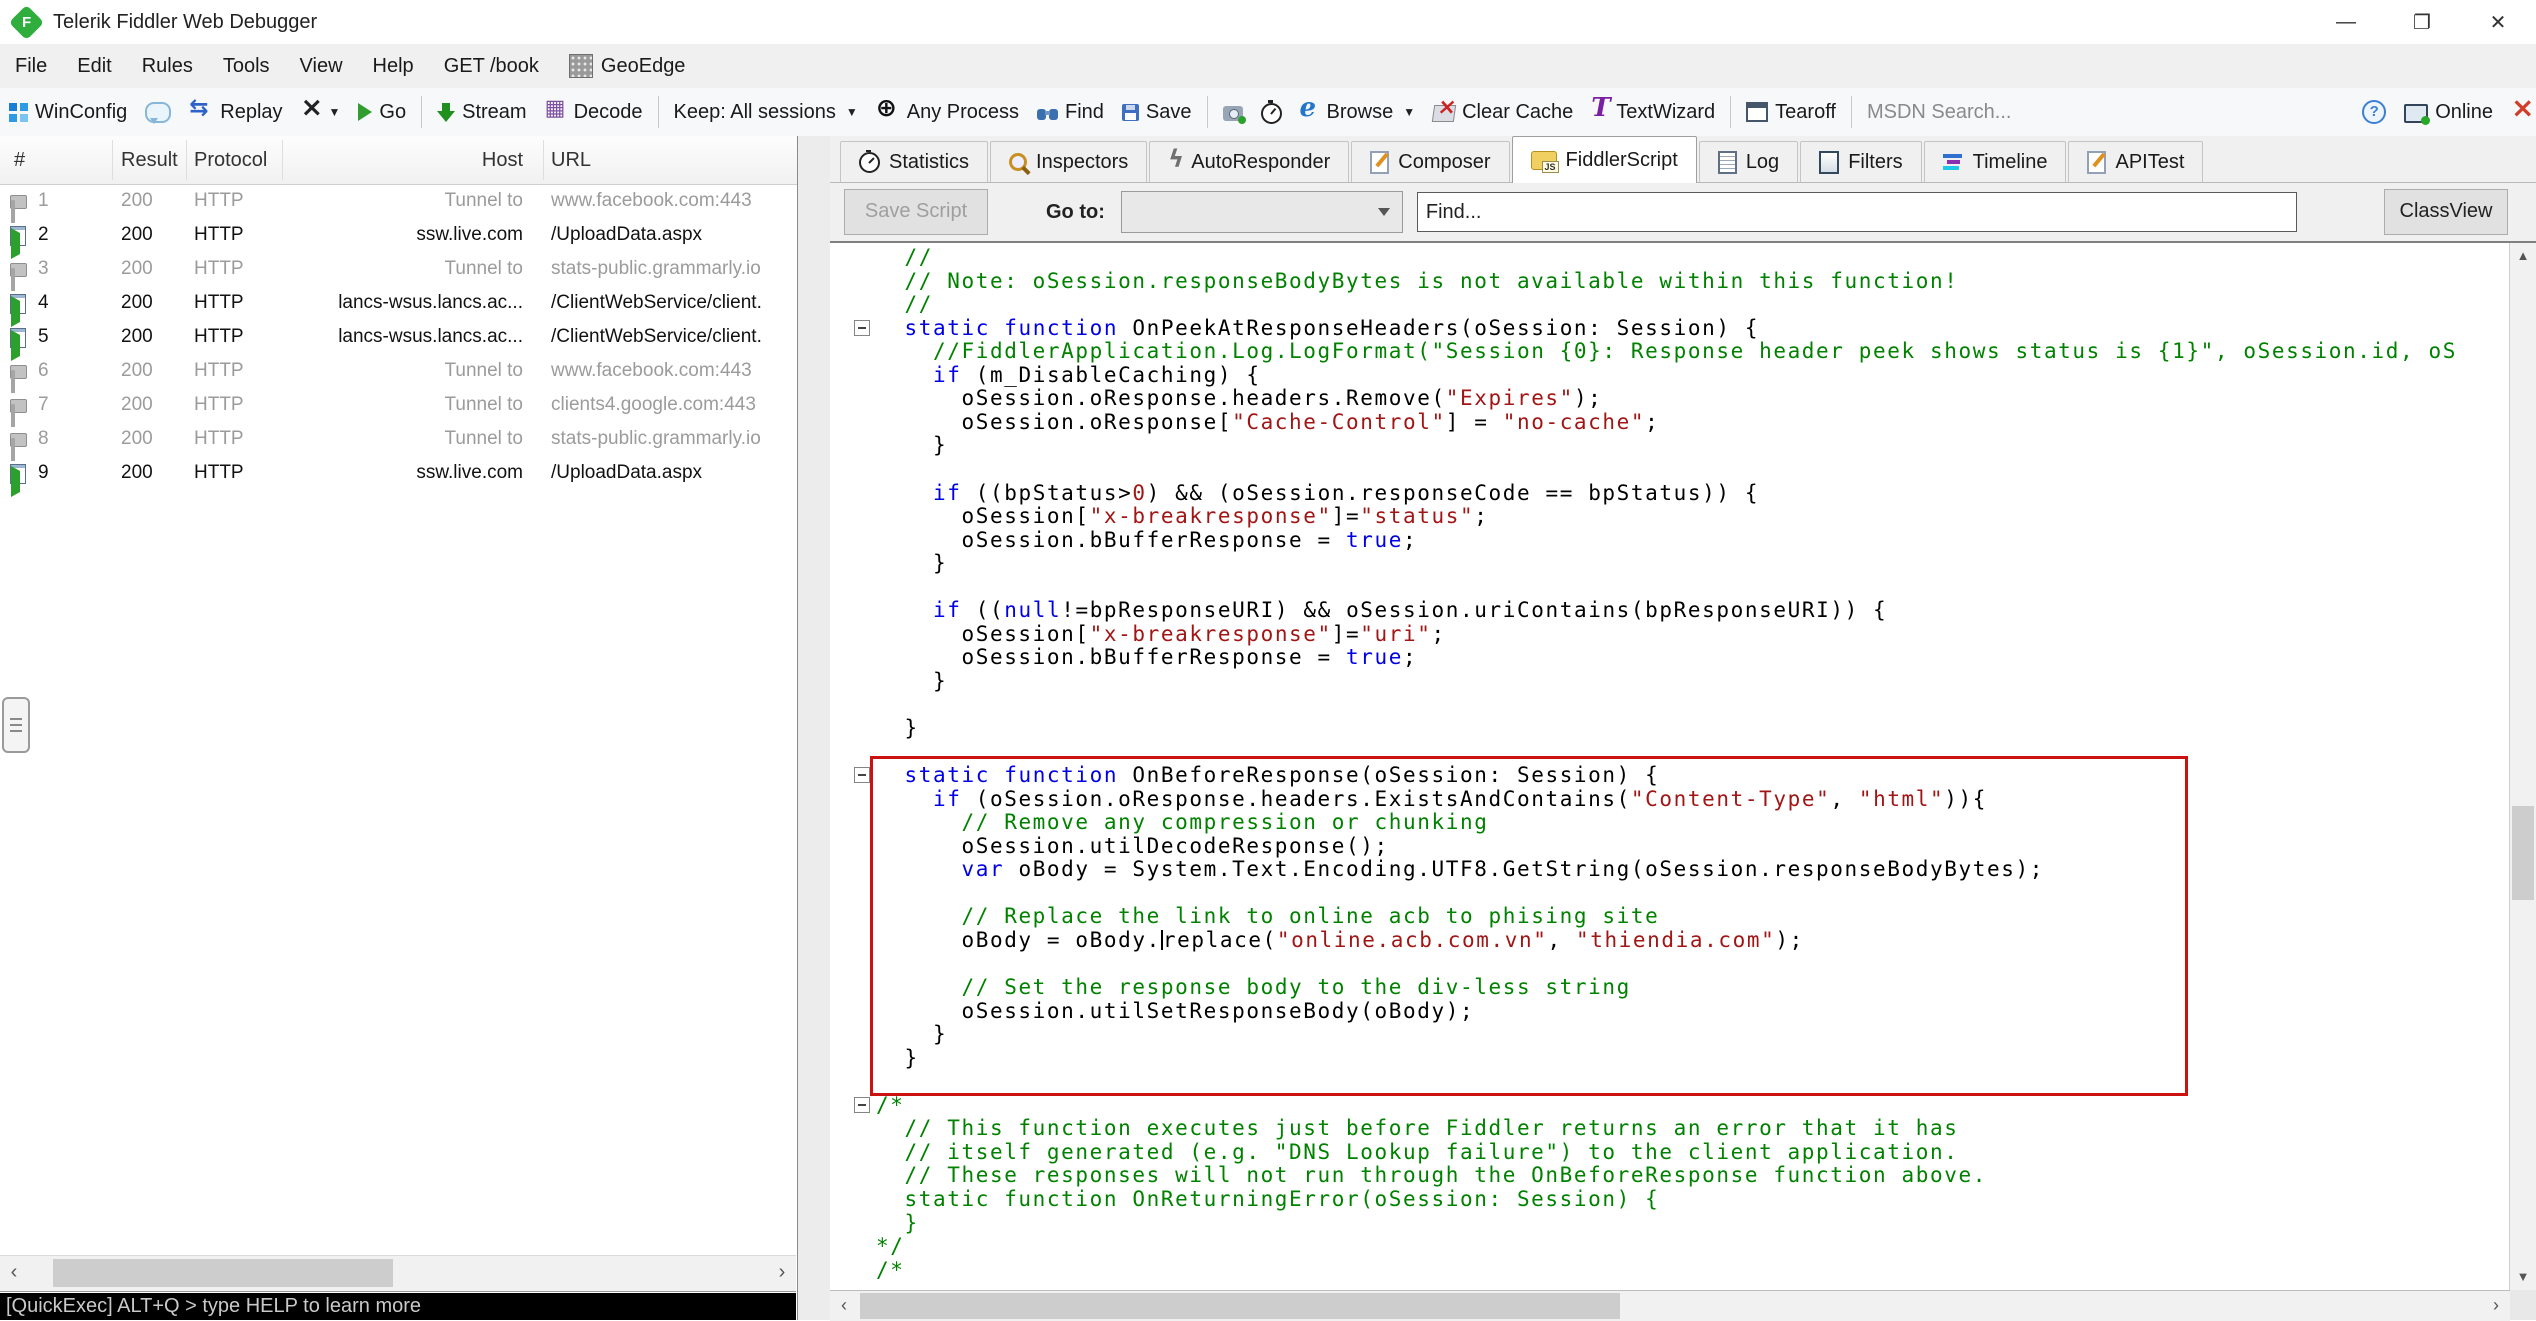 This screenshot has height=1321, width=2536. Describe the element at coordinates (1175, 1010) in the screenshot. I see `code-segment: oSession.utilSetResponseBody(oBody);` at that location.